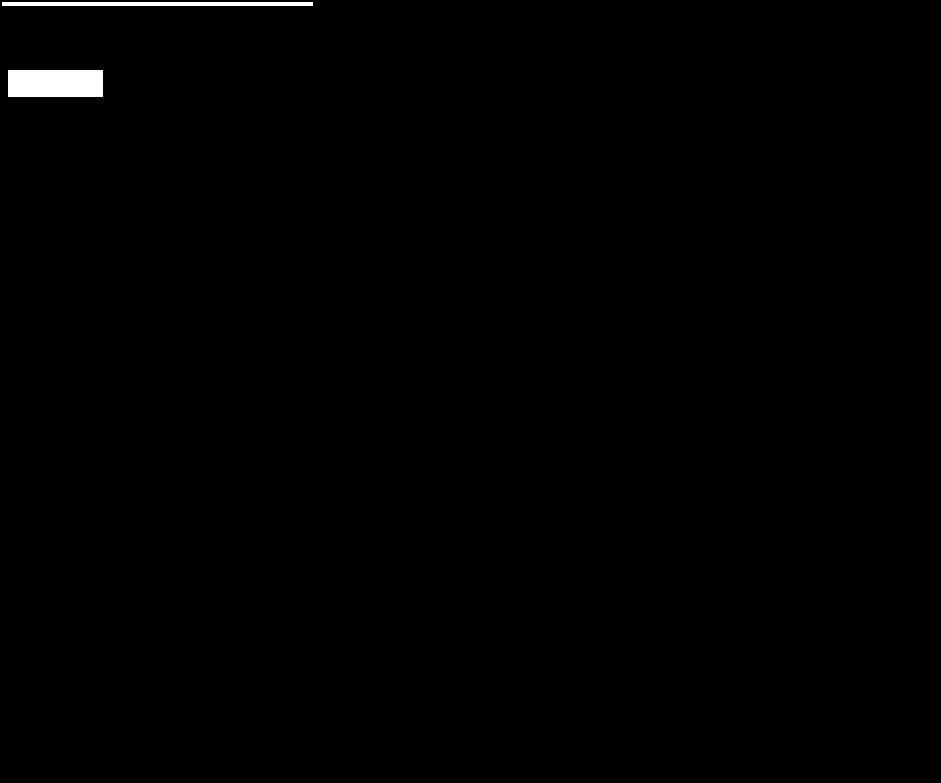 The width and height of the screenshot is (941, 783). I want to click on spectrum-panel-canvas, so click(899, 391).